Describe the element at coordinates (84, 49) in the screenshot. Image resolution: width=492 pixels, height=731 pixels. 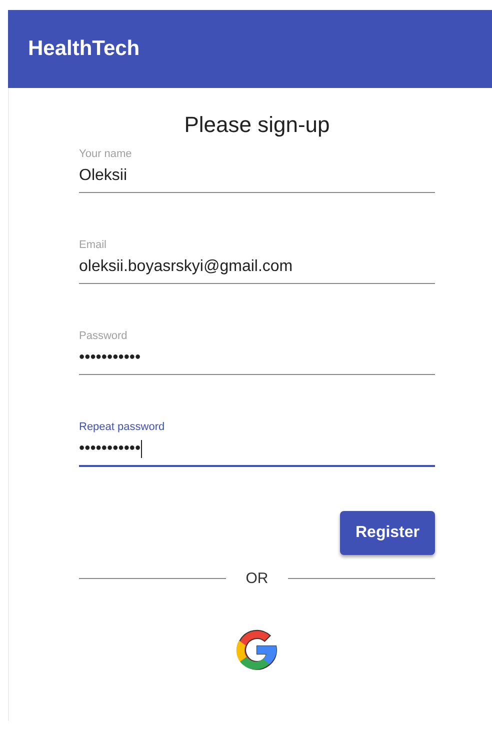
I see `app-title: HealthTech` at that location.